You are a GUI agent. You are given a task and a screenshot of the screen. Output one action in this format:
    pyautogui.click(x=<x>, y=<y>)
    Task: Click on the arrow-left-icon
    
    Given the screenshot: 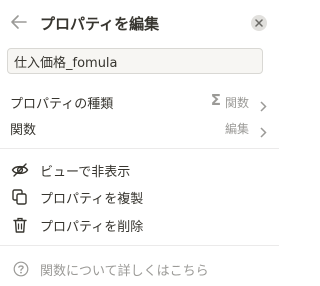 What is the action you would take?
    pyautogui.click(x=19, y=22)
    